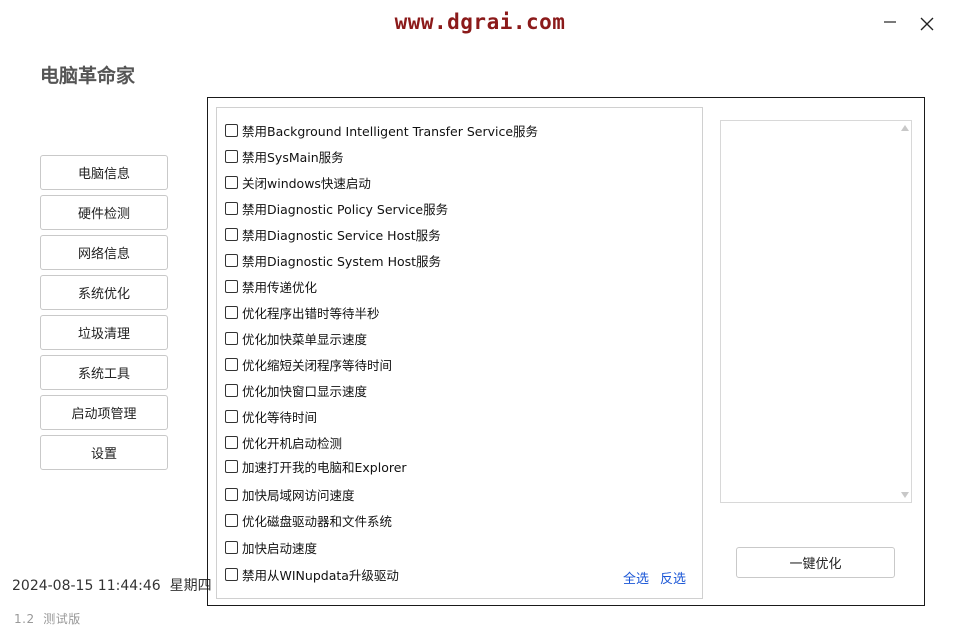 The width and height of the screenshot is (960, 633). Describe the element at coordinates (815, 562) in the screenshot. I see `one-click-optimize-button: 一键优化` at that location.